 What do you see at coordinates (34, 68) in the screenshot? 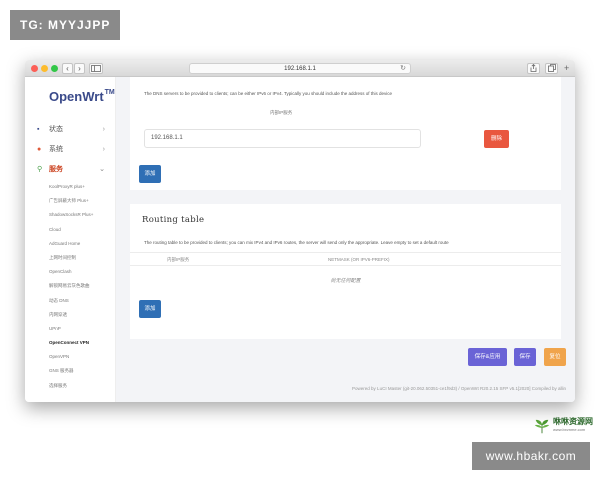
I see `close-window-button` at bounding box center [34, 68].